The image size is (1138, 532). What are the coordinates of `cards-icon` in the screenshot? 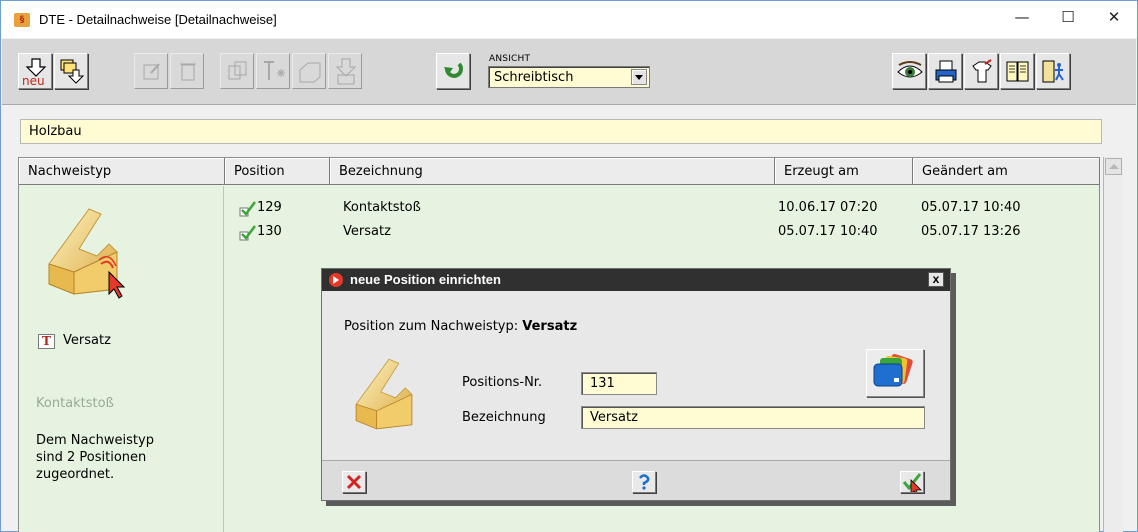 It's located at (893, 370).